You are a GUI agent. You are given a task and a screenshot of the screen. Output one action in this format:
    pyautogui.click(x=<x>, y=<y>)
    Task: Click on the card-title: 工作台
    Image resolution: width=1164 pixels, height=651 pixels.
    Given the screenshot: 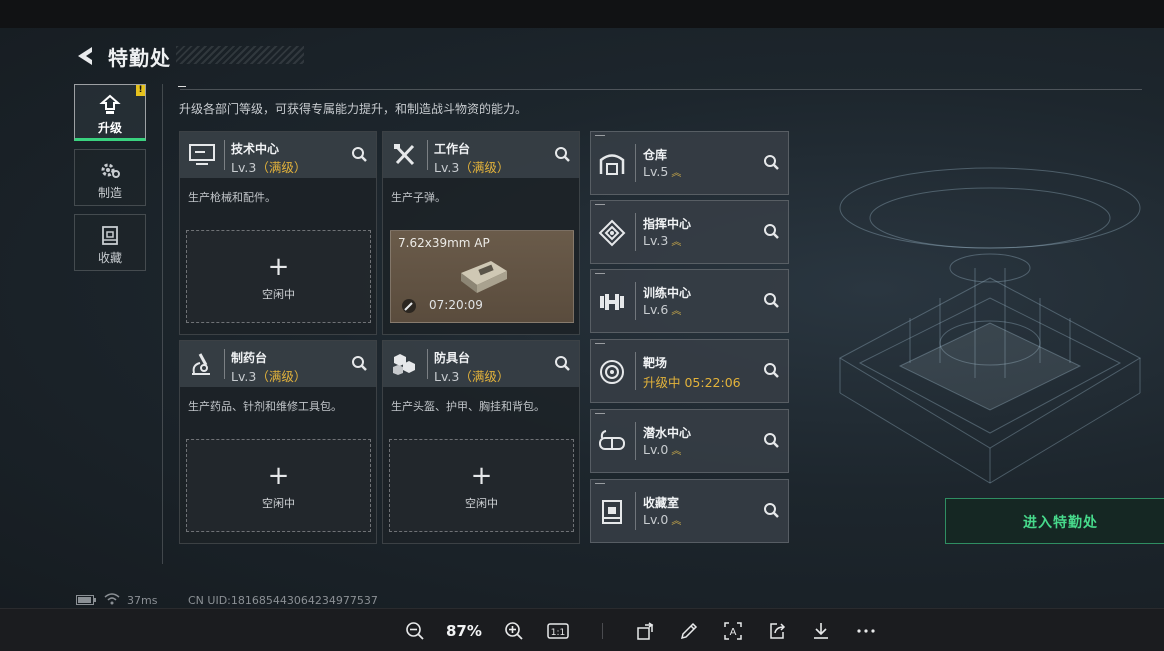 What is the action you would take?
    pyautogui.click(x=452, y=149)
    